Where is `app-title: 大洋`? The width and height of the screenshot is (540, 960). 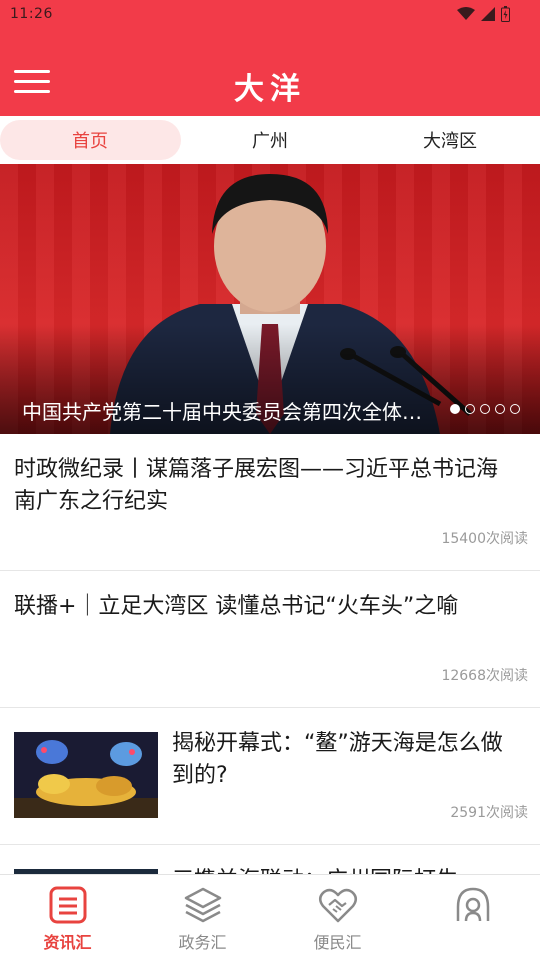
app-title: 大洋 is located at coordinates (270, 89).